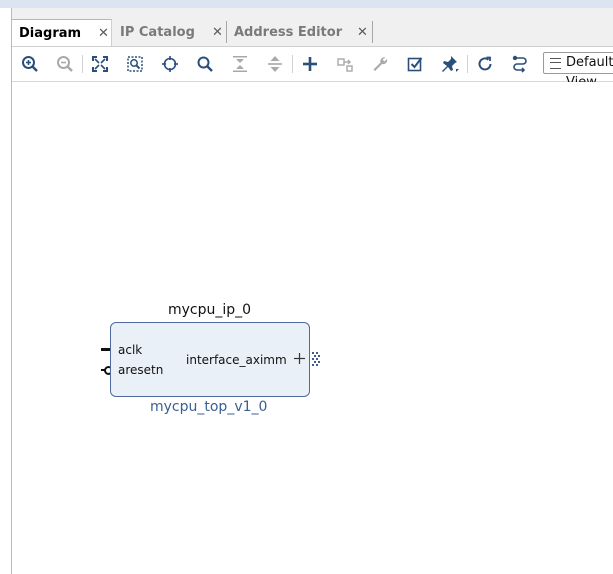 The image size is (613, 574). What do you see at coordinates (209, 407) in the screenshot?
I see `ip-module-name: mycpu_top_v1_0` at bounding box center [209, 407].